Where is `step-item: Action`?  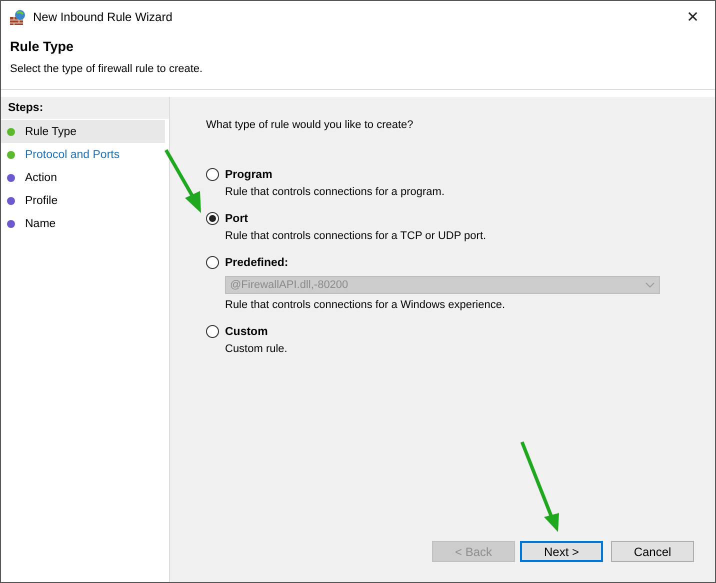 step-item: Action is located at coordinates (83, 177).